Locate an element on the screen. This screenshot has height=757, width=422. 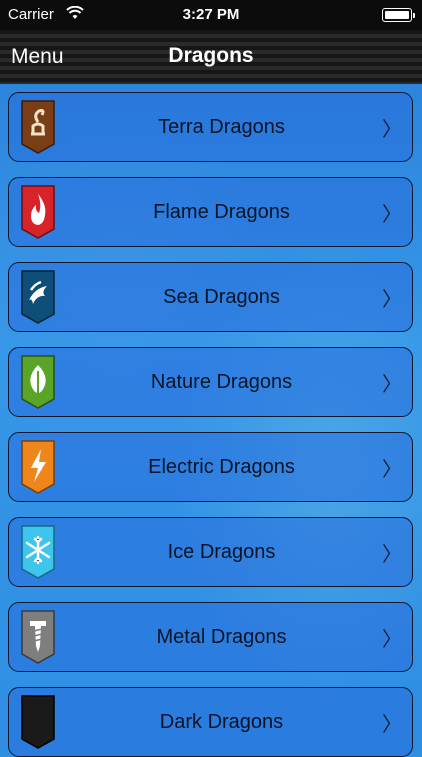
row-electric-dragons: Electric Dragons 〉 is located at coordinates (210, 467).